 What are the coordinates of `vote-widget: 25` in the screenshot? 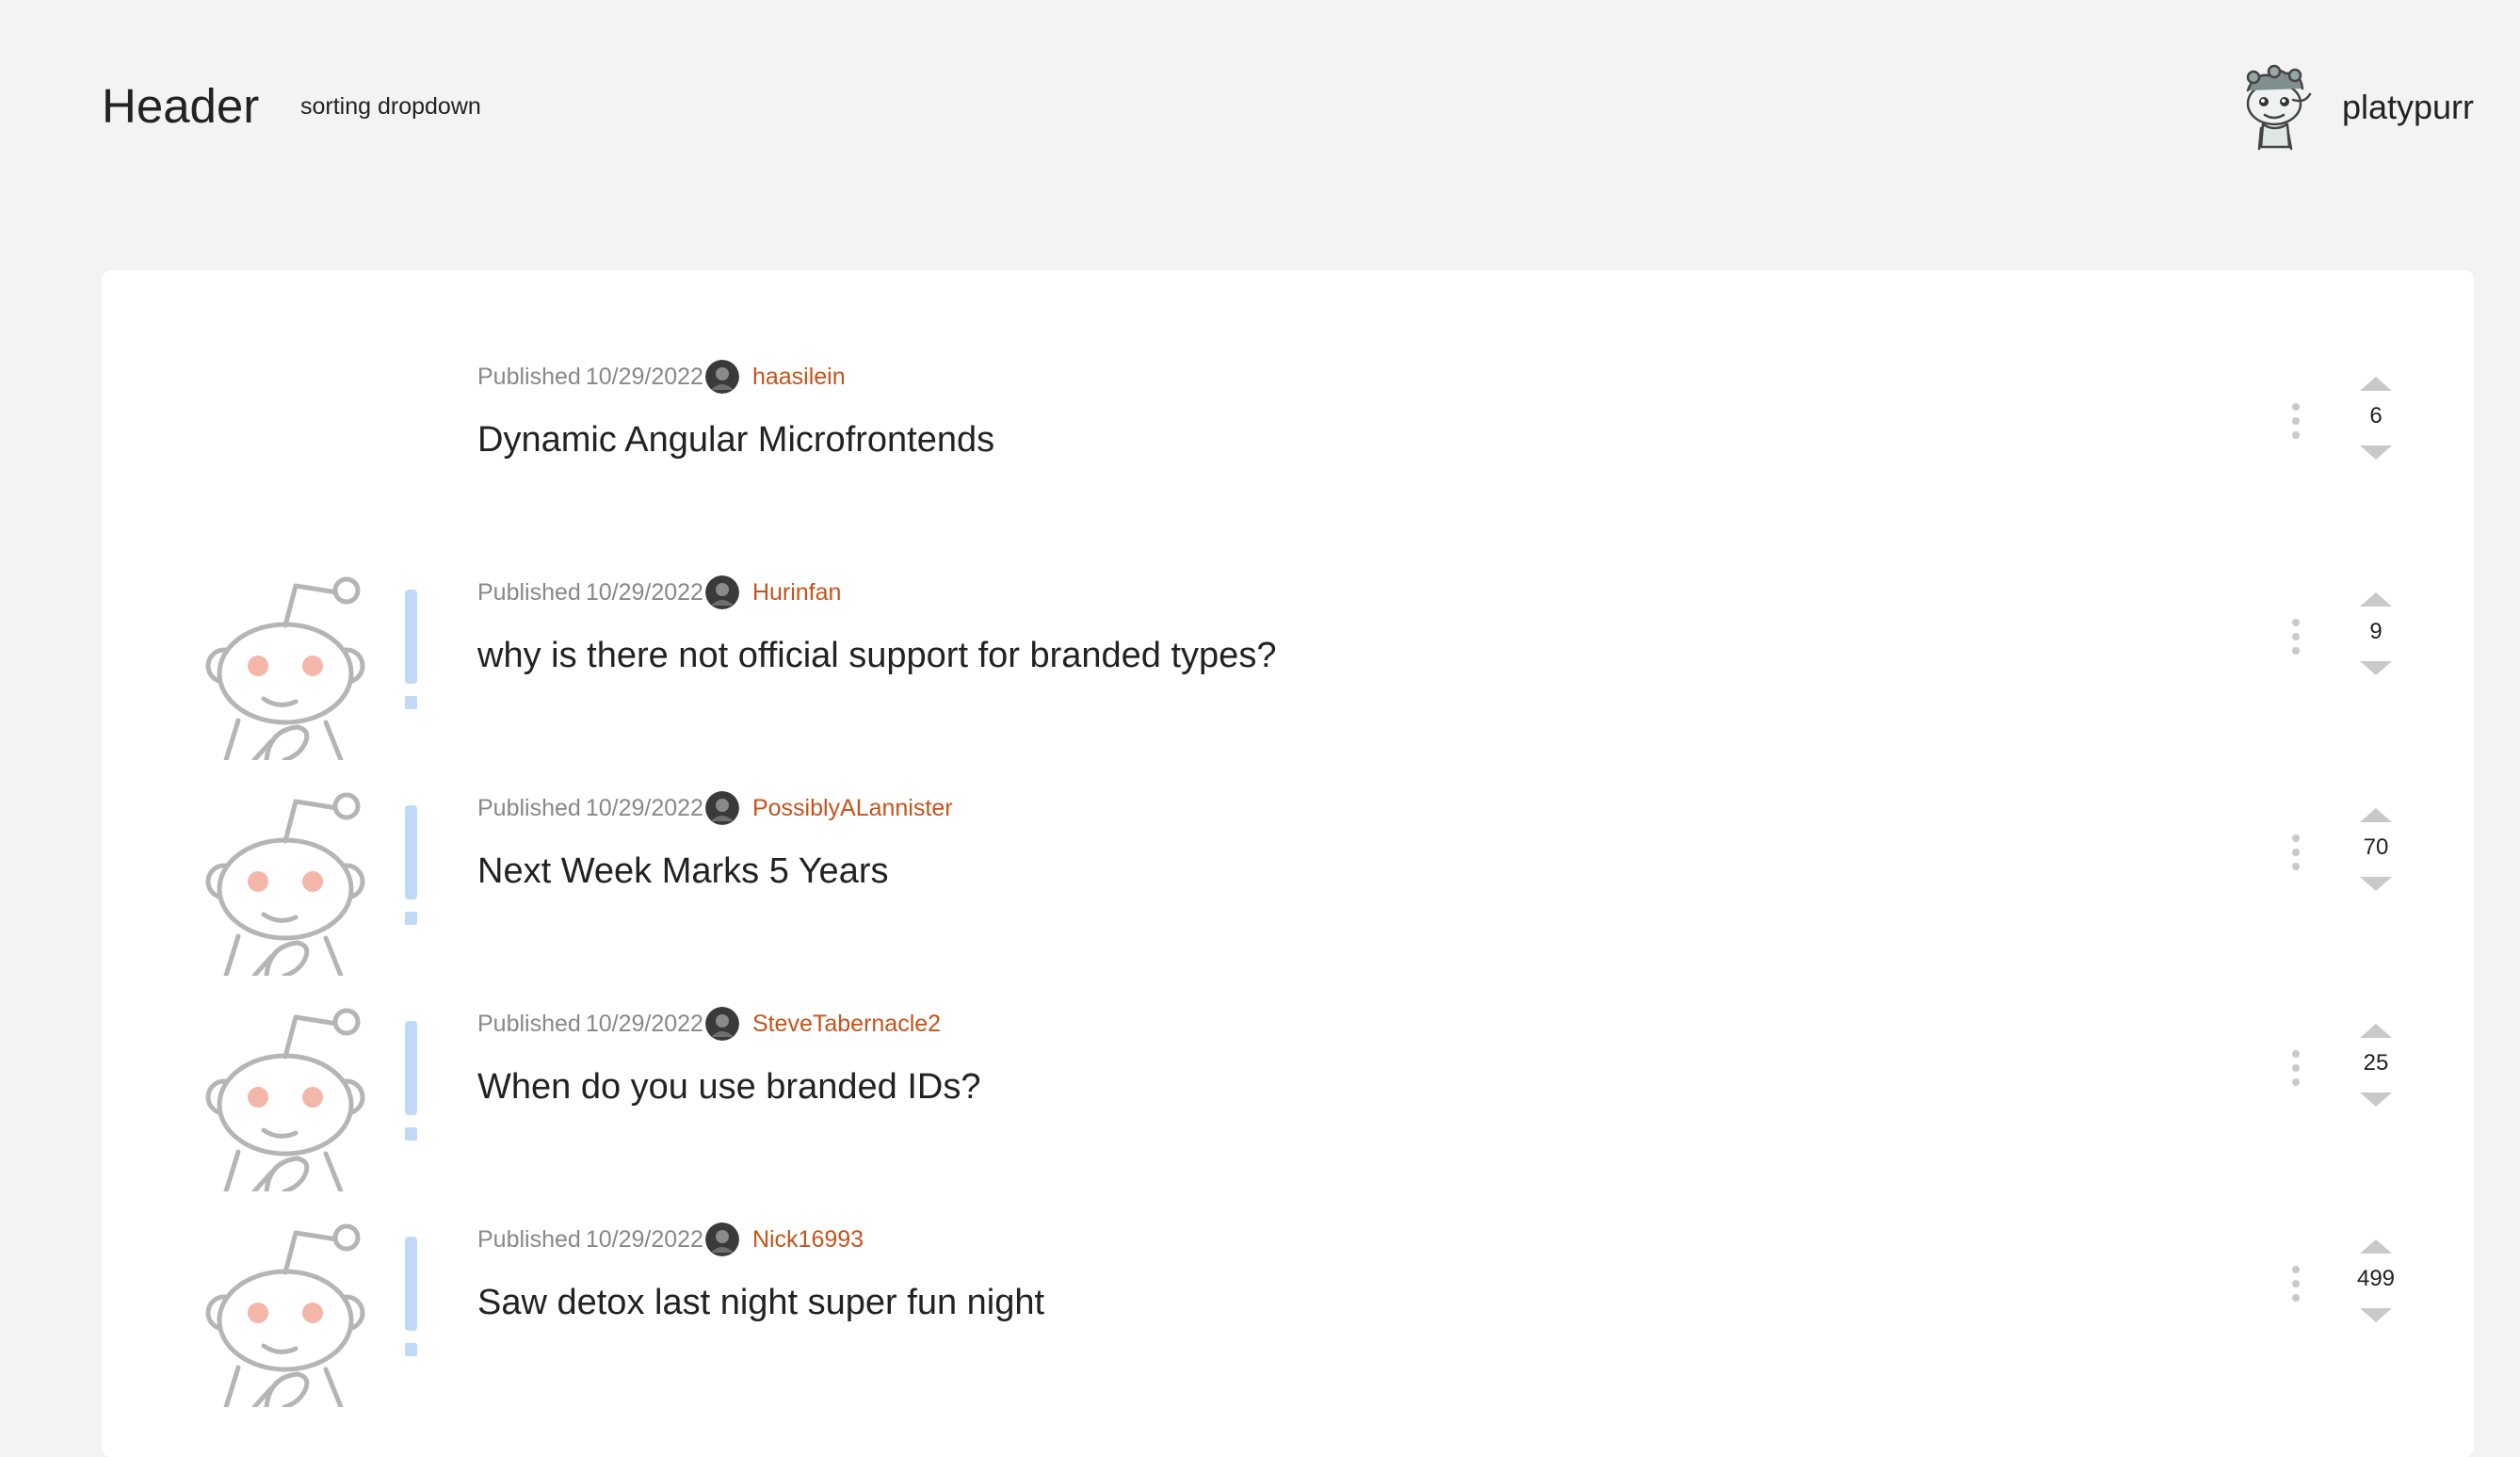 It's located at (2376, 1076).